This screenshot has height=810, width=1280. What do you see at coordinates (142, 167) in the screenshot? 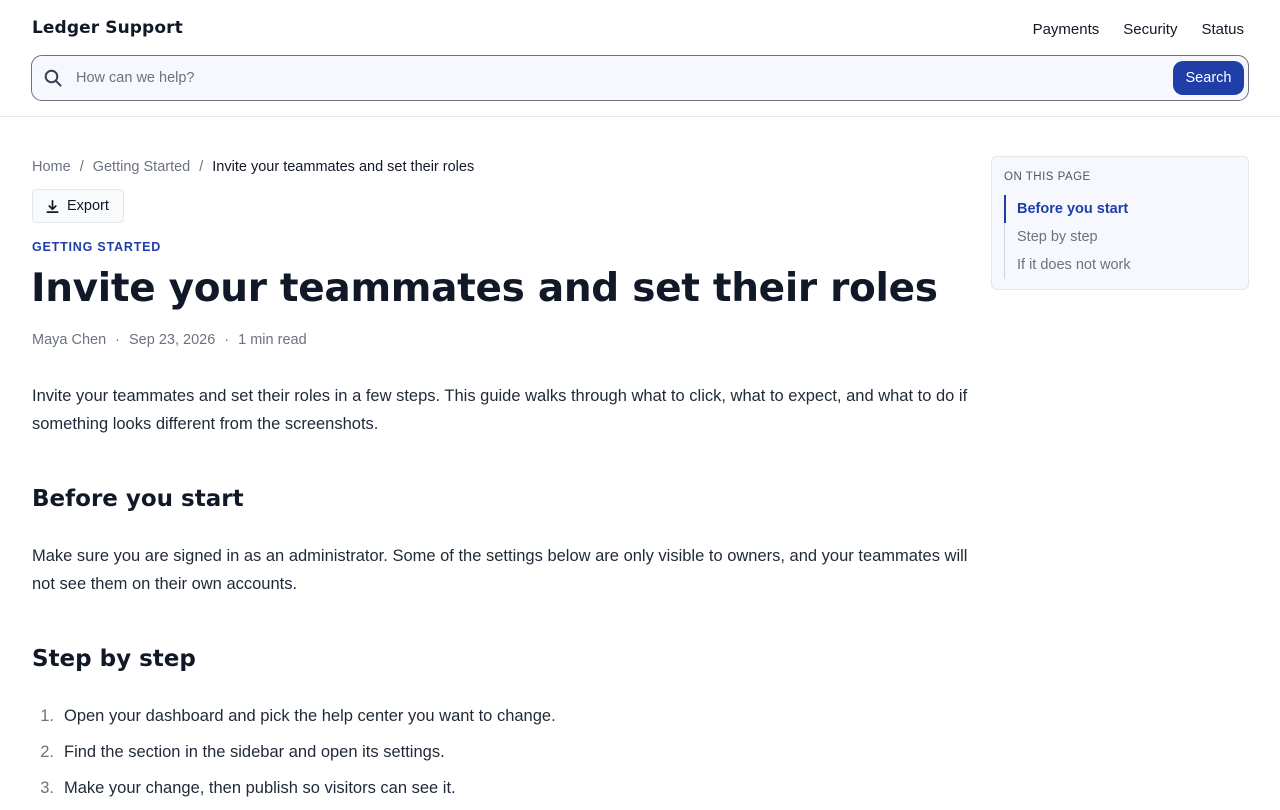
I see `breadcrumb-section: Getting Started` at bounding box center [142, 167].